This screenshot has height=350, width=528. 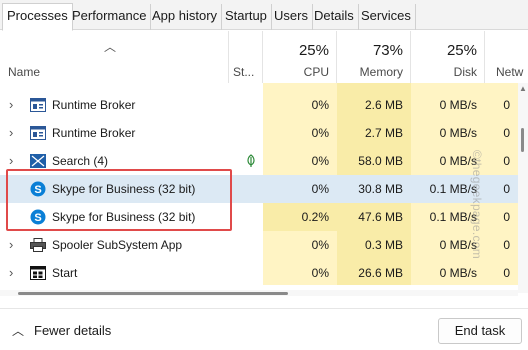 What do you see at coordinates (374, 161) in the screenshot?
I see `memory-value: 58.0 MB` at bounding box center [374, 161].